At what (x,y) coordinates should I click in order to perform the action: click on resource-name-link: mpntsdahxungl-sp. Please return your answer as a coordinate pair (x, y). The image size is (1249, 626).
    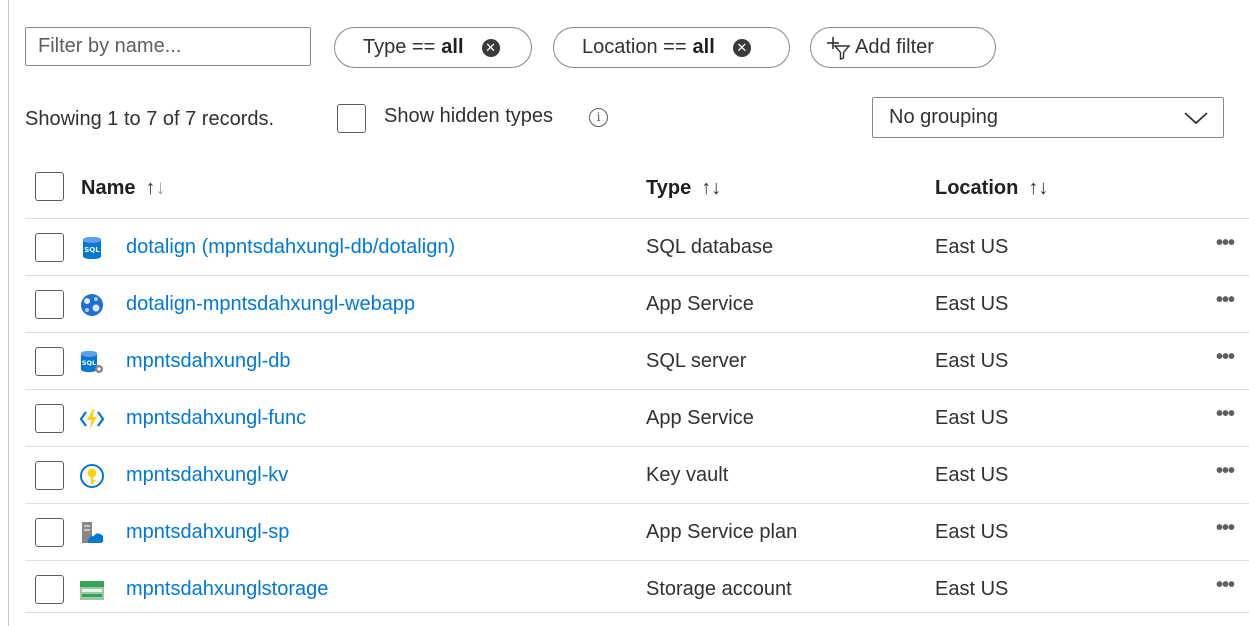
    Looking at the image, I should click on (207, 532).